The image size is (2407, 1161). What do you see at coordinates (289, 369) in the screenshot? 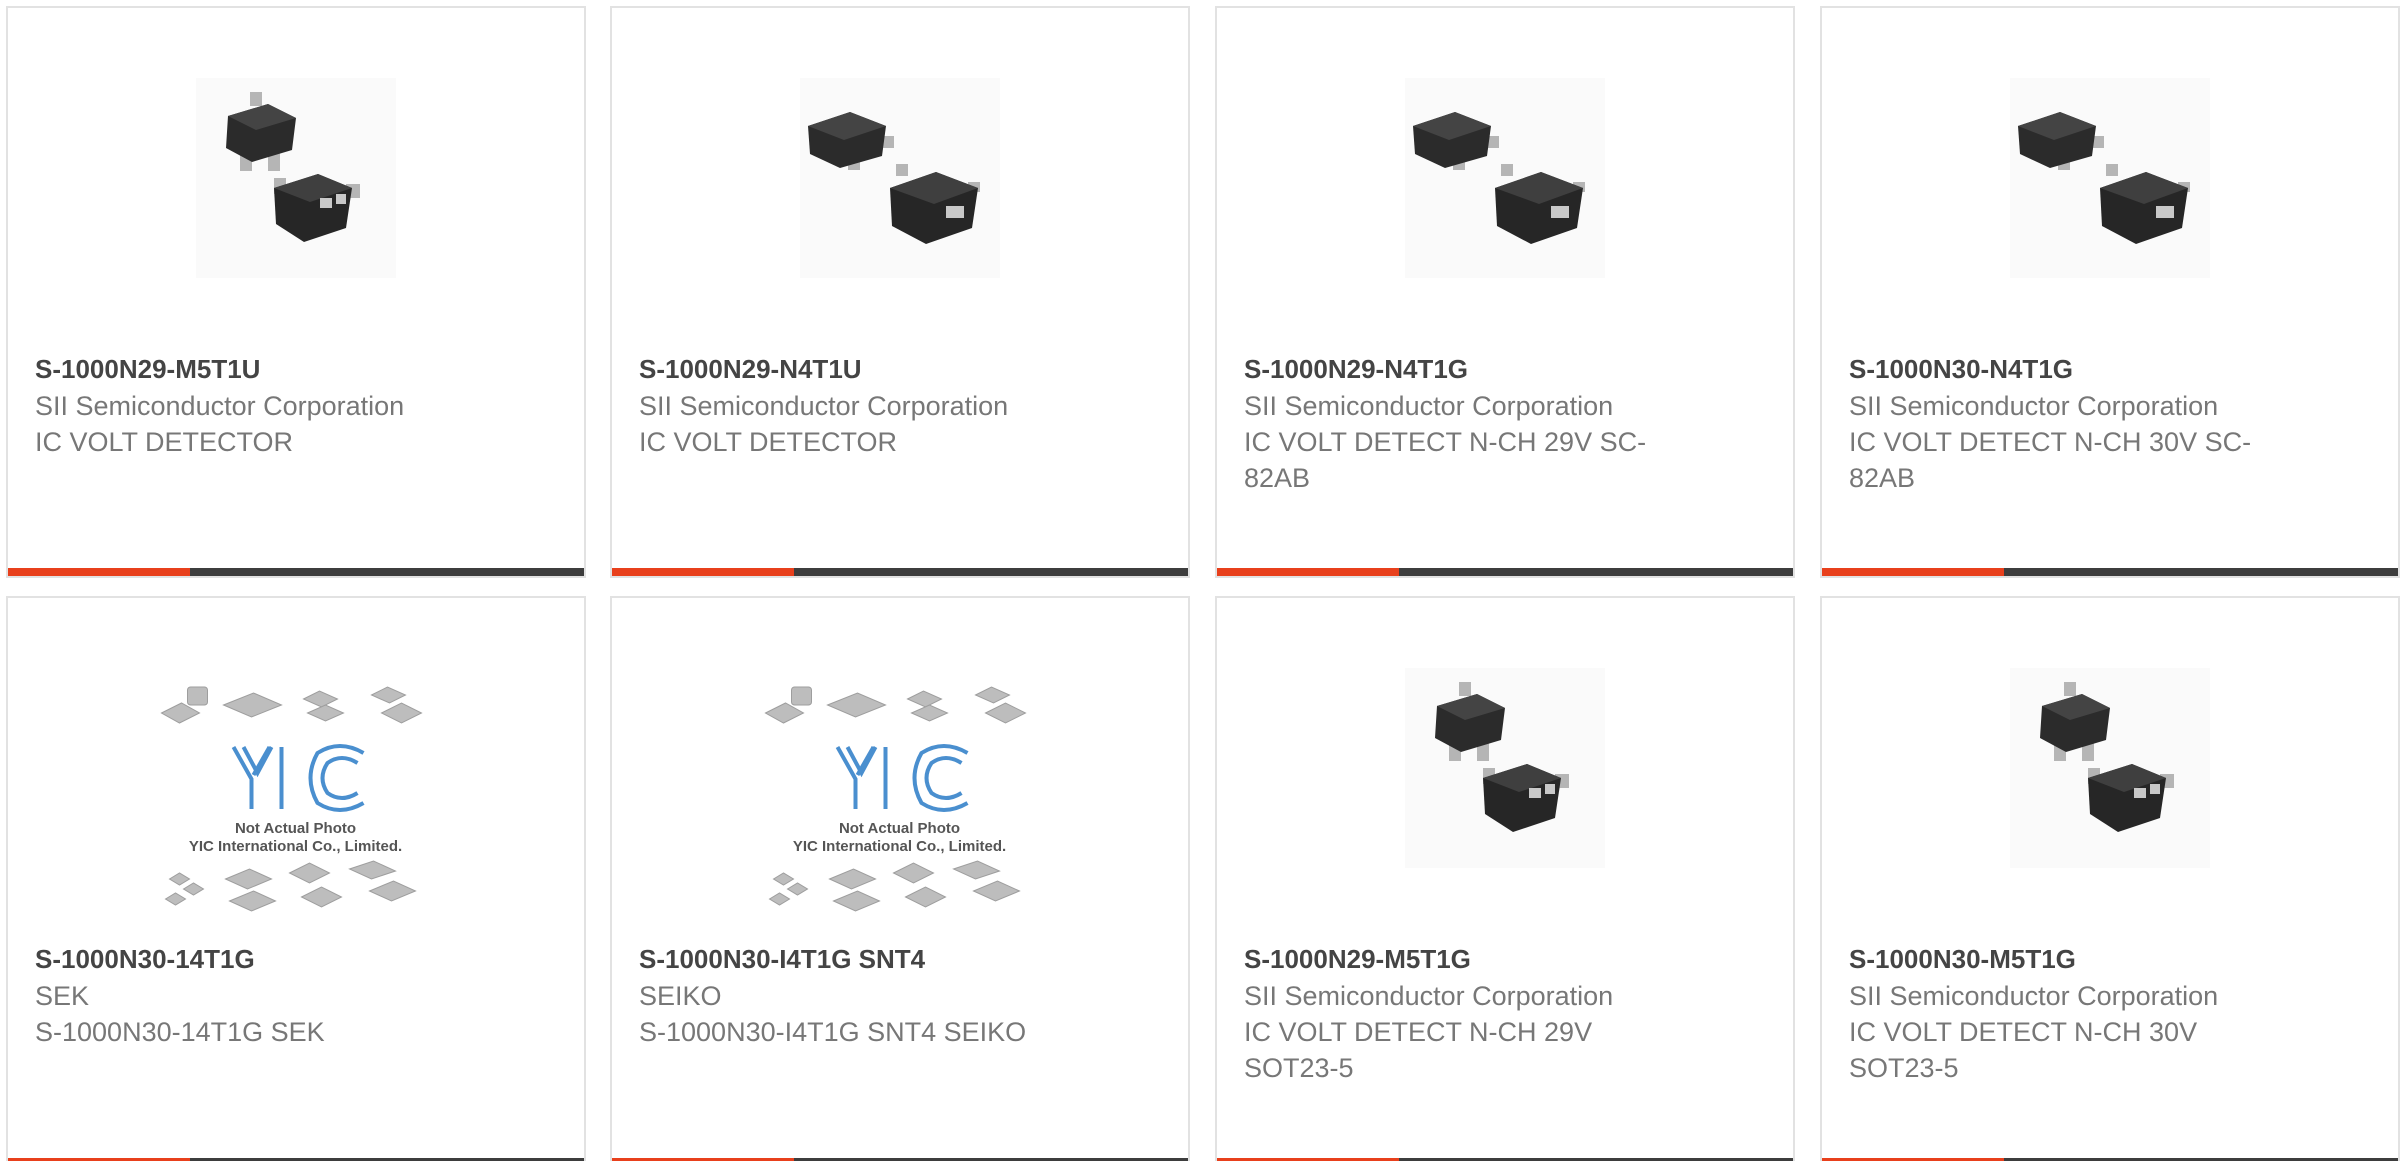
I see `part-number: S-1000N29-M5T1U` at bounding box center [289, 369].